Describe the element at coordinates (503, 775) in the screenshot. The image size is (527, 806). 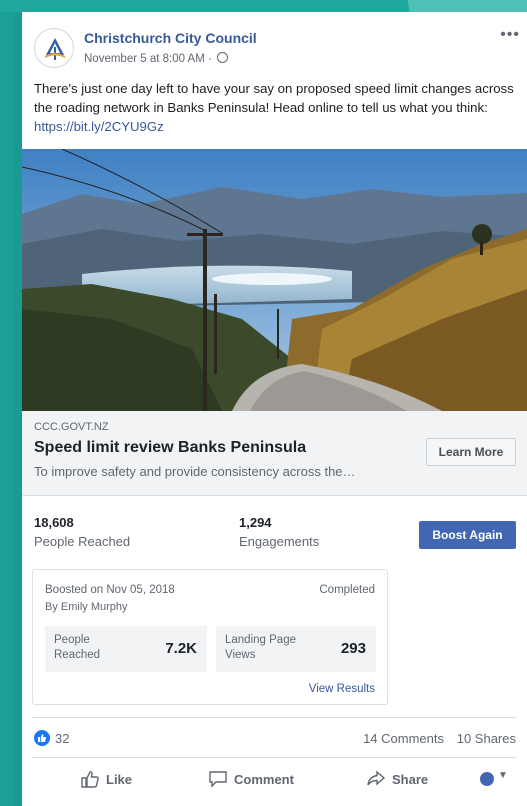
I see `chevron-down-icon: ▼` at that location.